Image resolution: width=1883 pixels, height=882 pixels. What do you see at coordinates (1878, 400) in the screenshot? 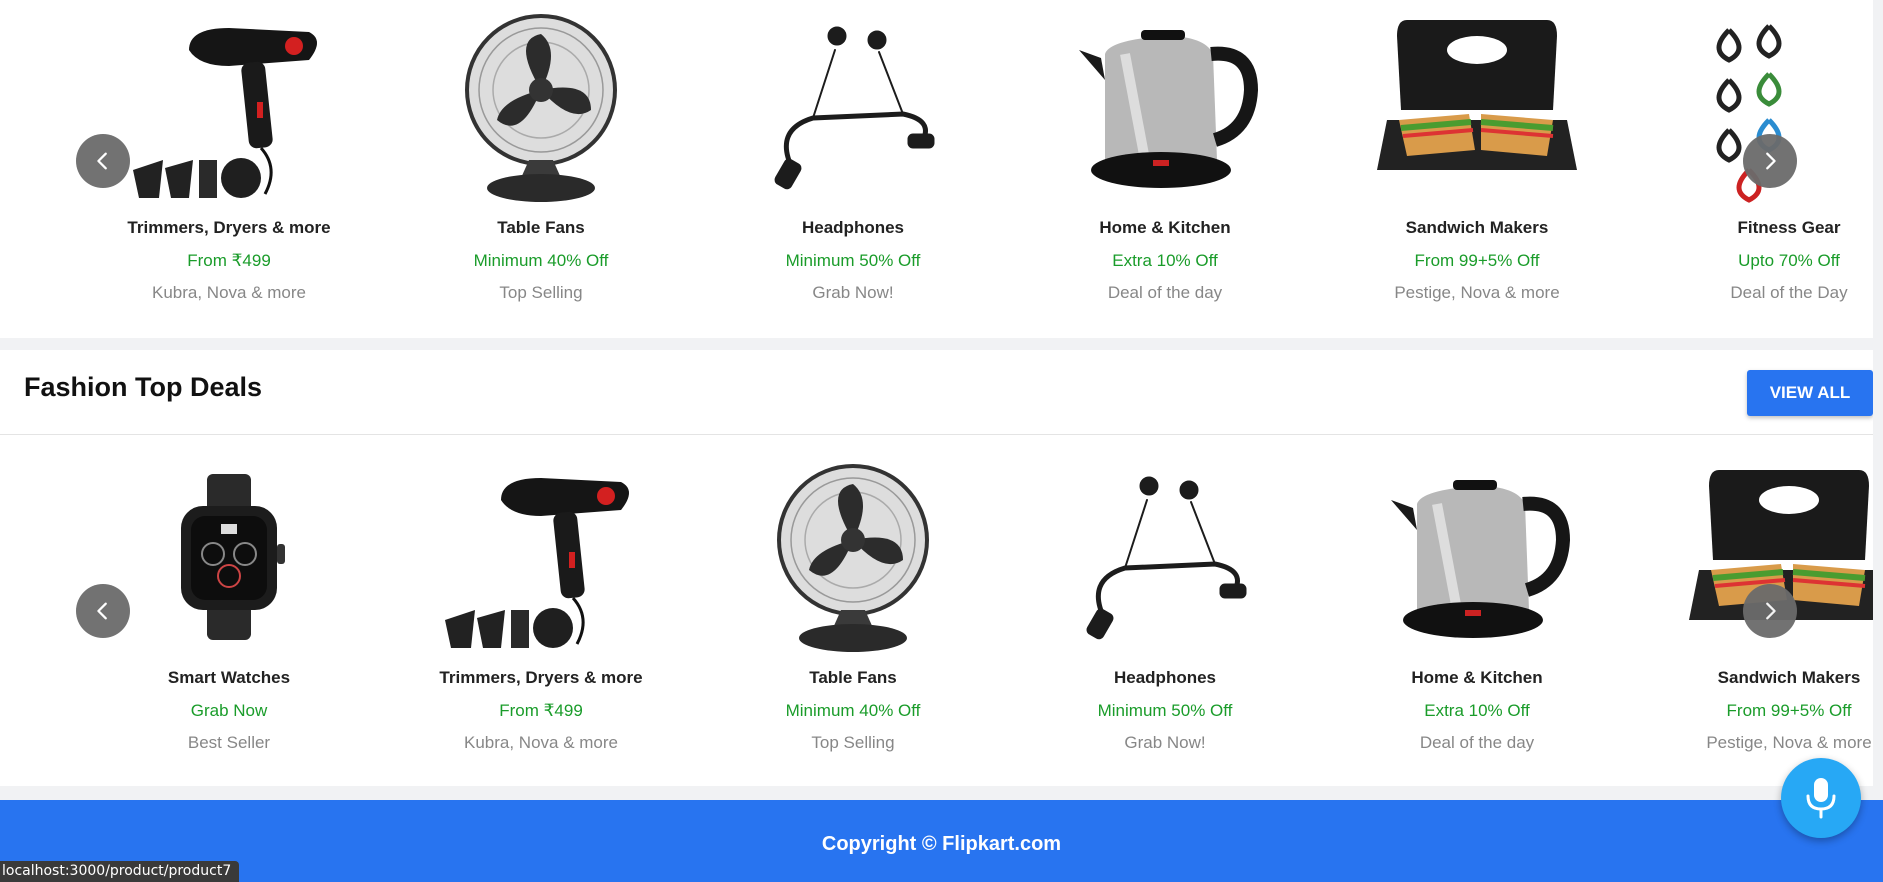
I see `page-gutter` at bounding box center [1878, 400].